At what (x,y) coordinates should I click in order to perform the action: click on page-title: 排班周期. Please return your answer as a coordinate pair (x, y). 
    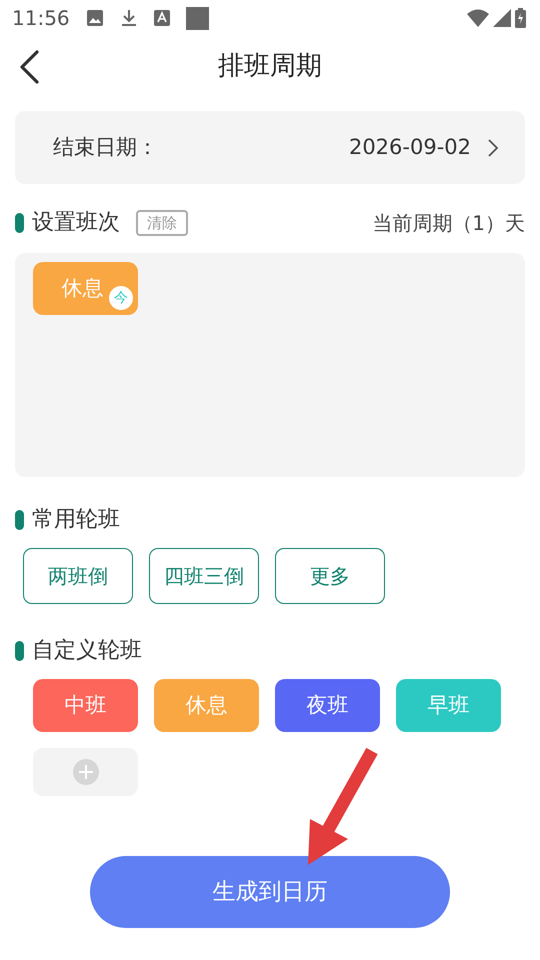
    Looking at the image, I should click on (270, 66).